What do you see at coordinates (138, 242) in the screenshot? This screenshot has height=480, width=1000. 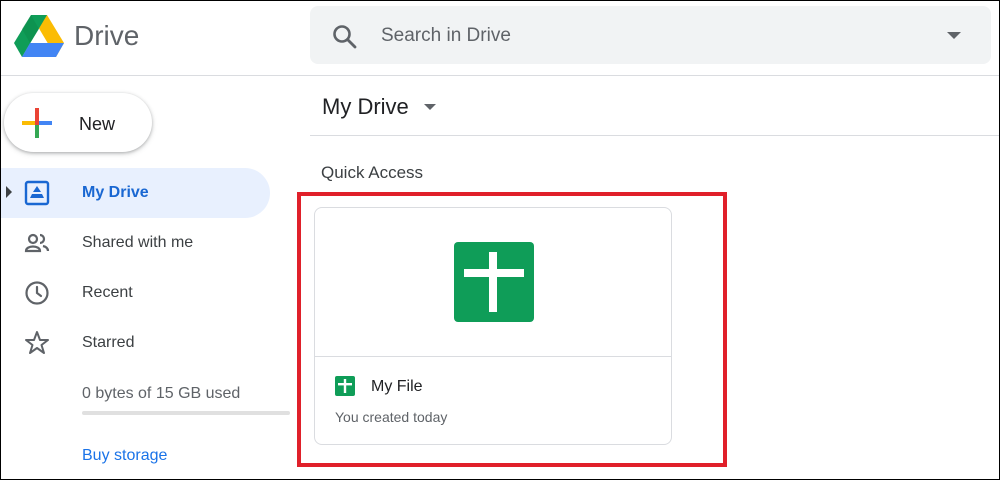 I see `sidebar-item-label: Shared with me` at bounding box center [138, 242].